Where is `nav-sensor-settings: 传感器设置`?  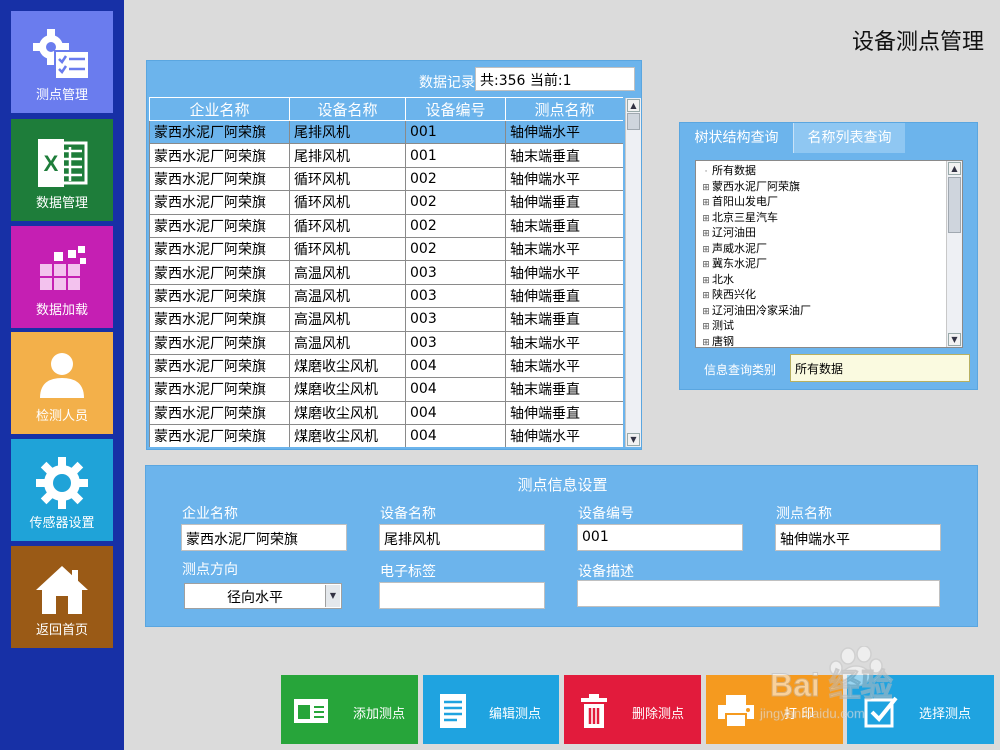
nav-sensor-settings: 传感器设置 is located at coordinates (62, 490).